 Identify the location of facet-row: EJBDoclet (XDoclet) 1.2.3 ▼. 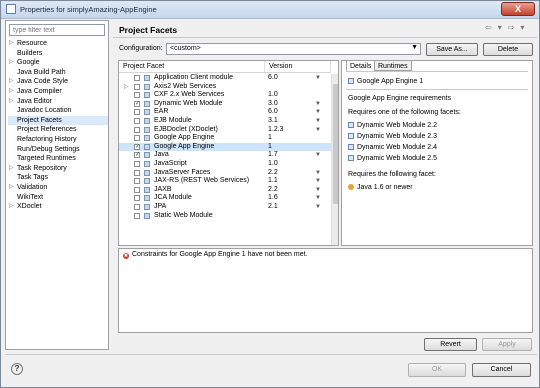
(225, 130).